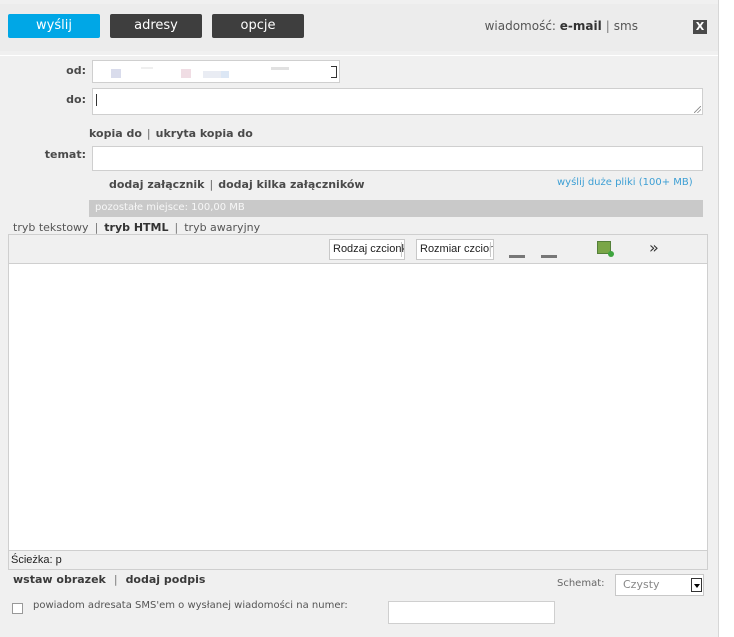  What do you see at coordinates (157, 184) in the screenshot?
I see `add-attachment-link: dodaj załącznik` at bounding box center [157, 184].